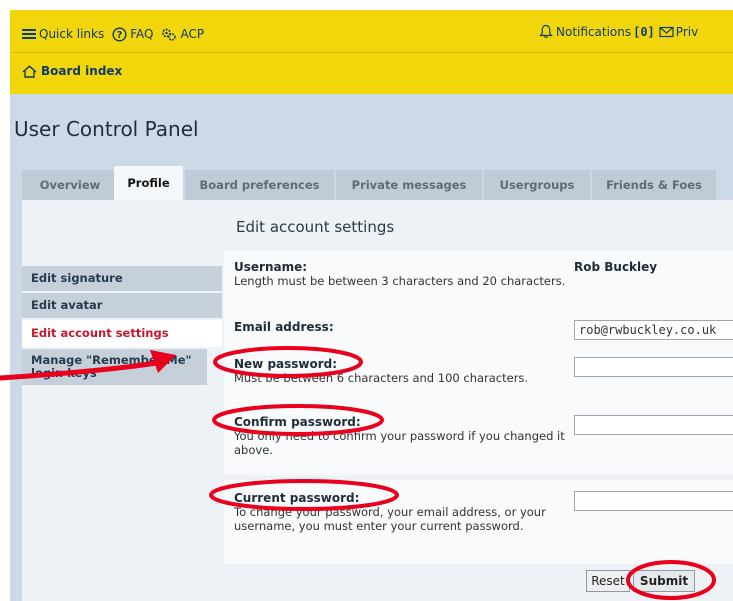  I want to click on acp-link: ACP, so click(182, 34).